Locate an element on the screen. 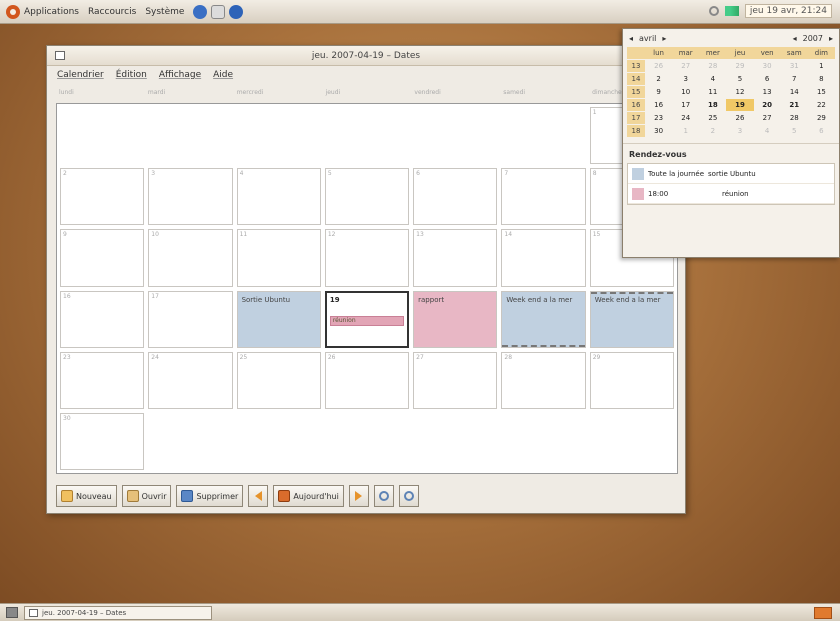  mini-day: 31 is located at coordinates (794, 66).